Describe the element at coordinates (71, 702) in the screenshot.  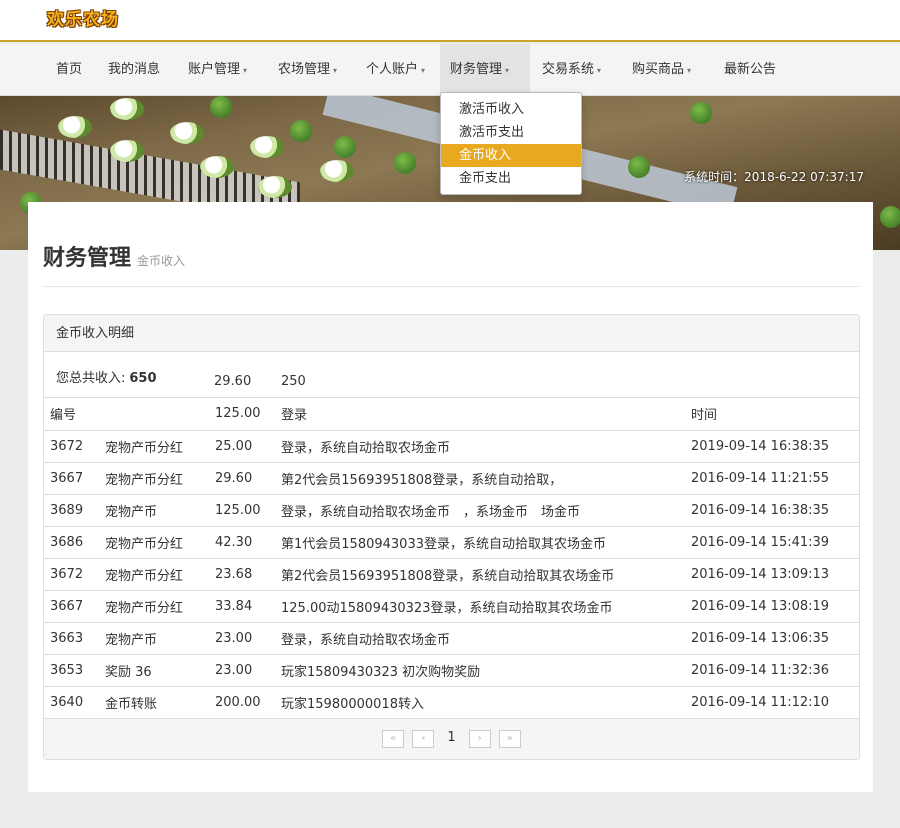
I see `cell-id: 3640` at that location.